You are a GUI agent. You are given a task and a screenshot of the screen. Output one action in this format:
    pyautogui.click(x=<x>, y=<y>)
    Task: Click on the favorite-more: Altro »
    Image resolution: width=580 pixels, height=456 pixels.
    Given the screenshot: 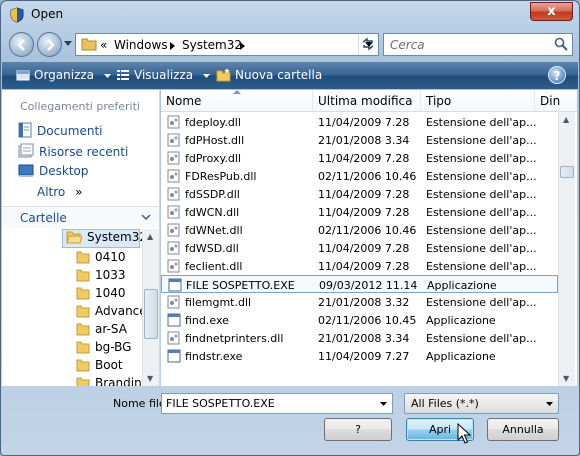 What is the action you would take?
    pyautogui.click(x=59, y=192)
    